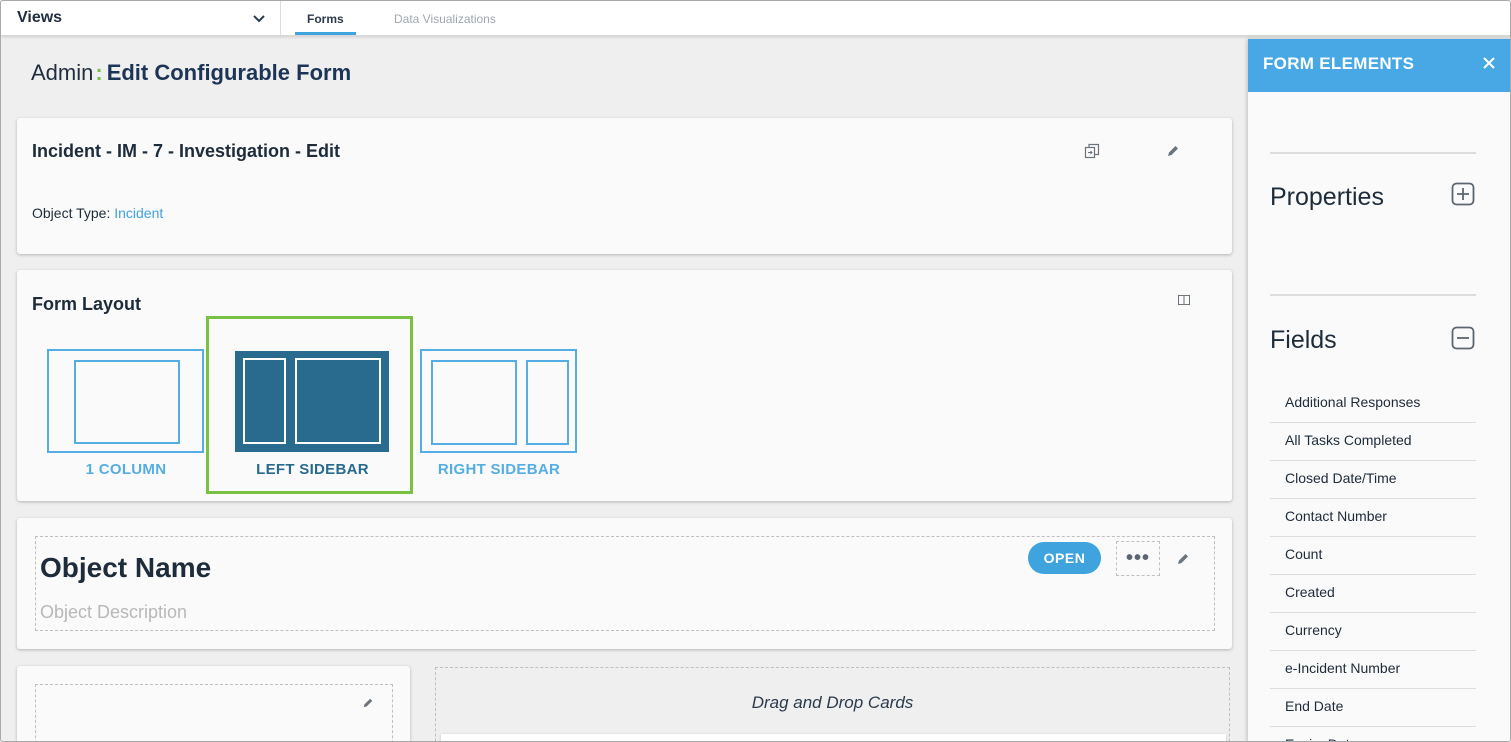 This screenshot has height=742, width=1511. What do you see at coordinates (1373, 480) in the screenshot?
I see `field-item: Closed Date/Time` at bounding box center [1373, 480].